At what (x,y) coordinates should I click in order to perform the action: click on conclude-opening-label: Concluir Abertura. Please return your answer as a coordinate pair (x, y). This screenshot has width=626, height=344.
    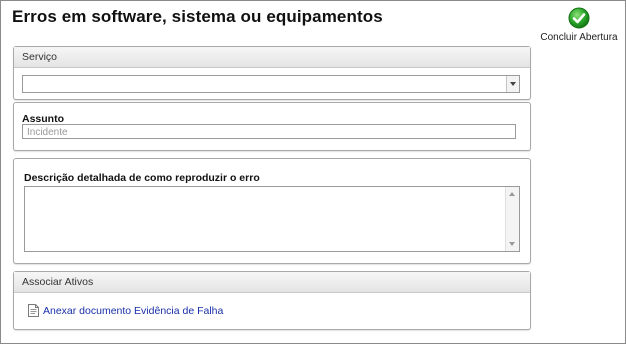
    Looking at the image, I should click on (579, 37).